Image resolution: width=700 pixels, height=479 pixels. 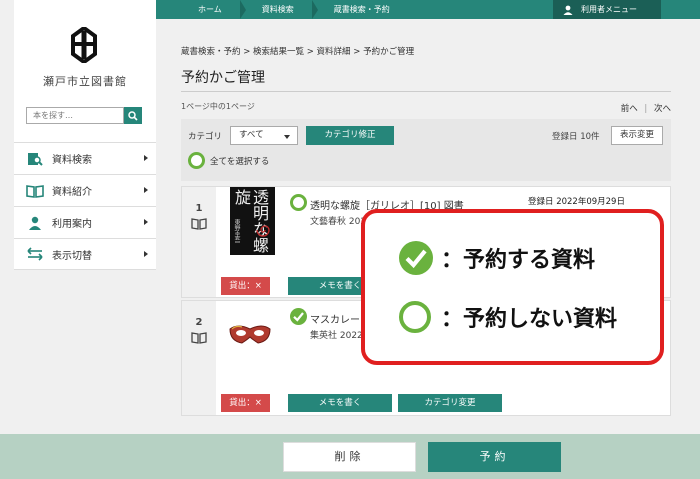 I want to click on category-label: カテゴリ, so click(x=205, y=137).